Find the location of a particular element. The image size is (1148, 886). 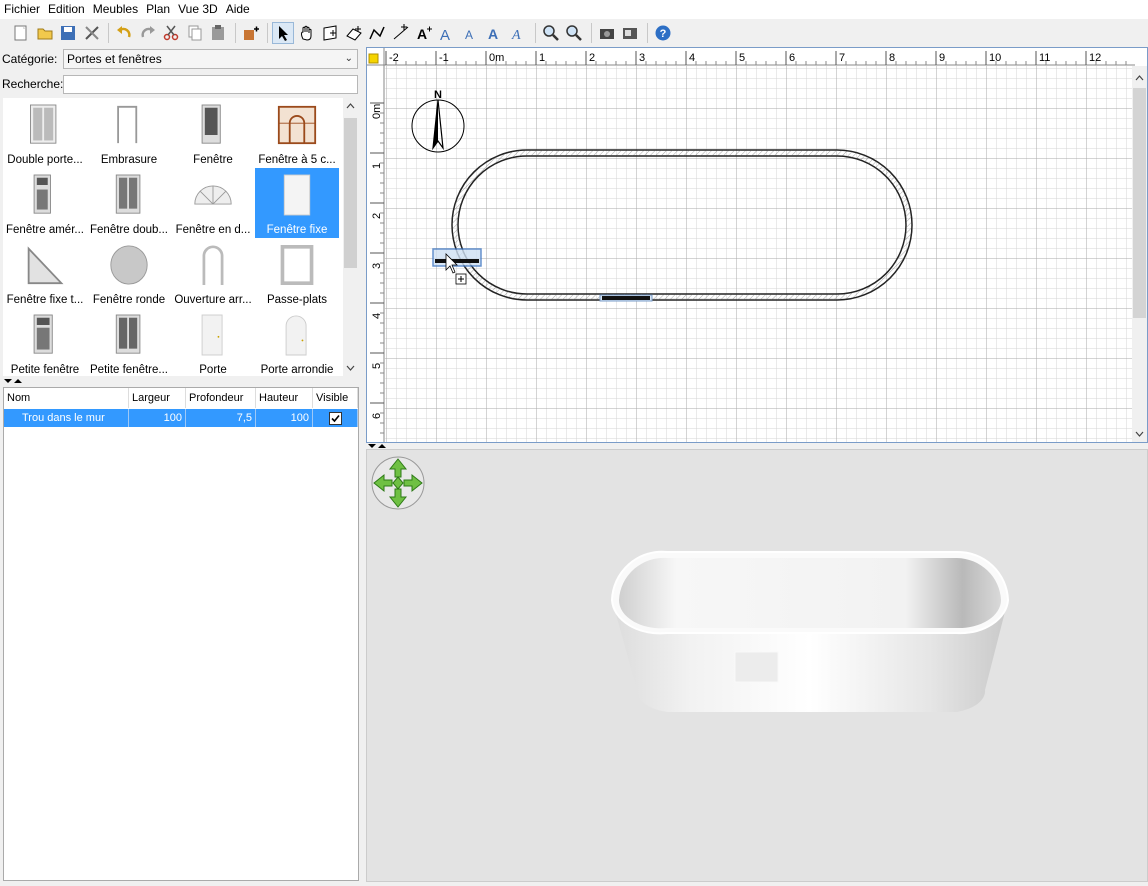

search-input is located at coordinates (210, 84).